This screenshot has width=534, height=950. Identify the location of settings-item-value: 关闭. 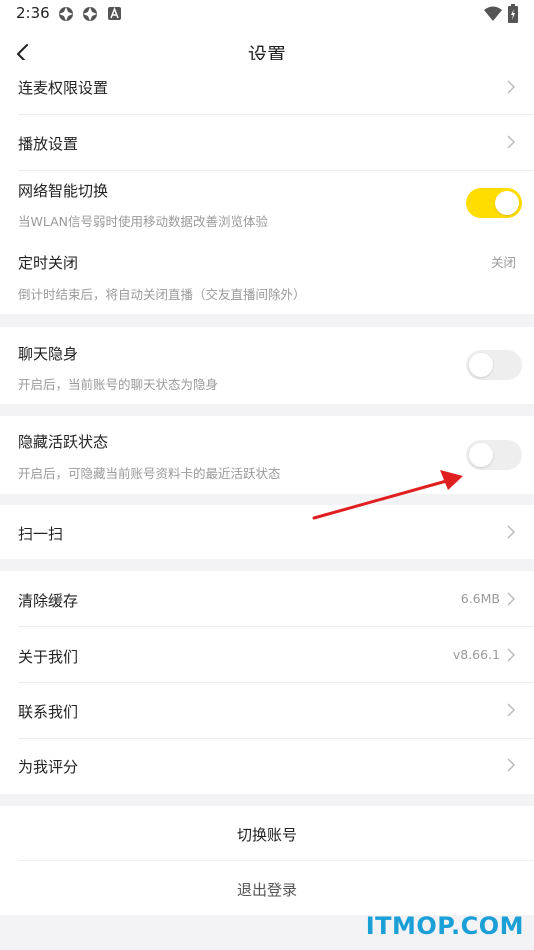
(503, 262).